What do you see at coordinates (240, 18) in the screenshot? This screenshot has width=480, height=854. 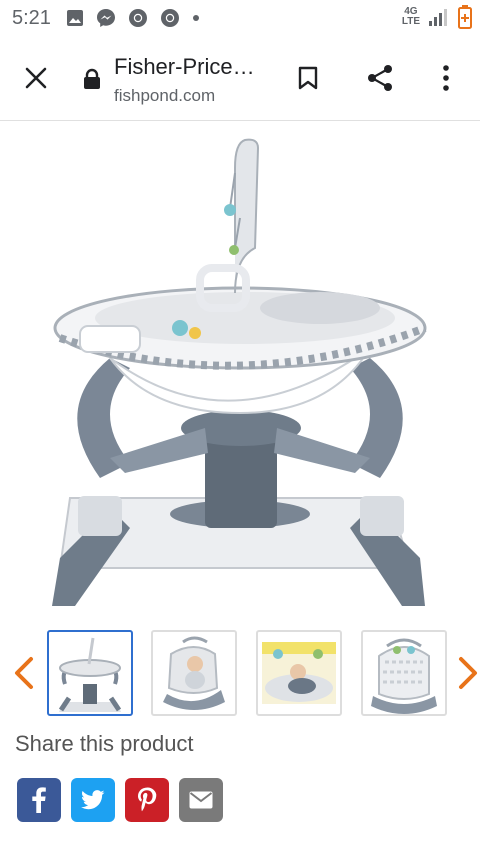 I see `status-bar: 5:21 4G LTE` at bounding box center [240, 18].